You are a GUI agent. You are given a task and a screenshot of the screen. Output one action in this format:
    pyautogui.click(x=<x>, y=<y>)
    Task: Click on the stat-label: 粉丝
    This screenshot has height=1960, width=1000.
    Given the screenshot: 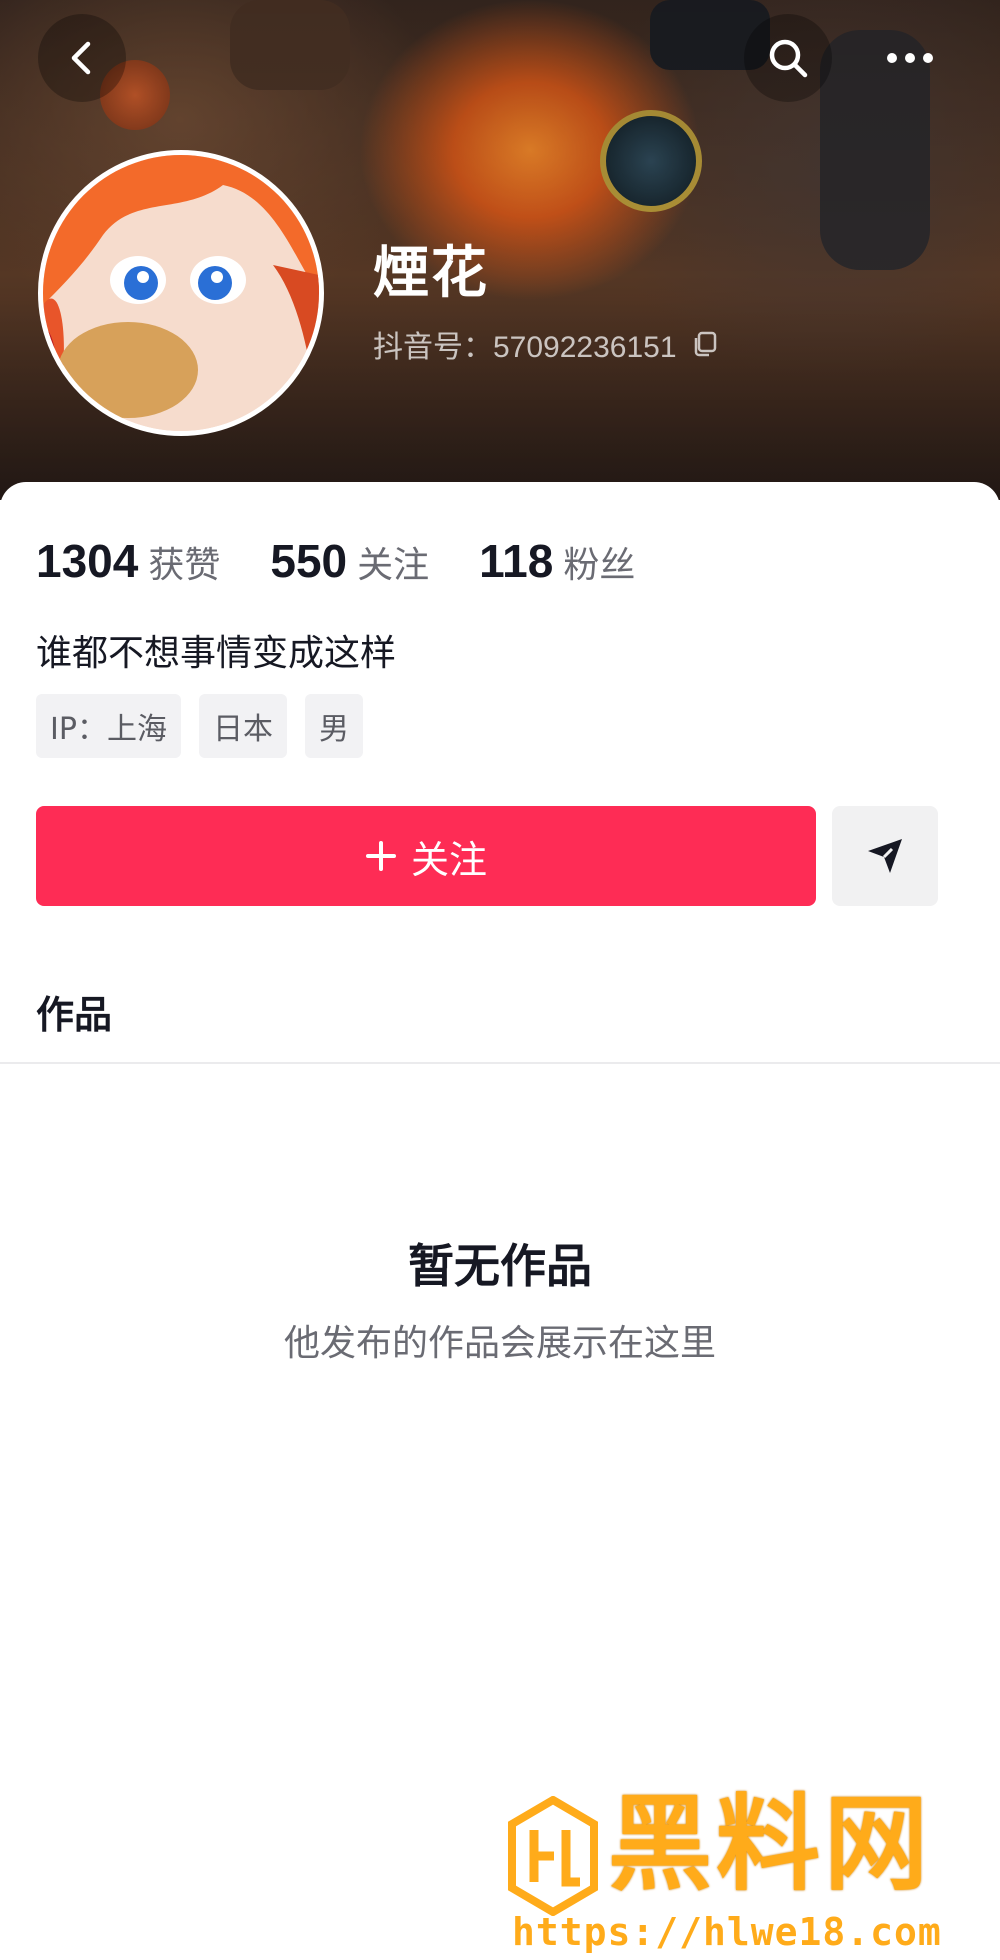 What is the action you would take?
    pyautogui.click(x=599, y=565)
    